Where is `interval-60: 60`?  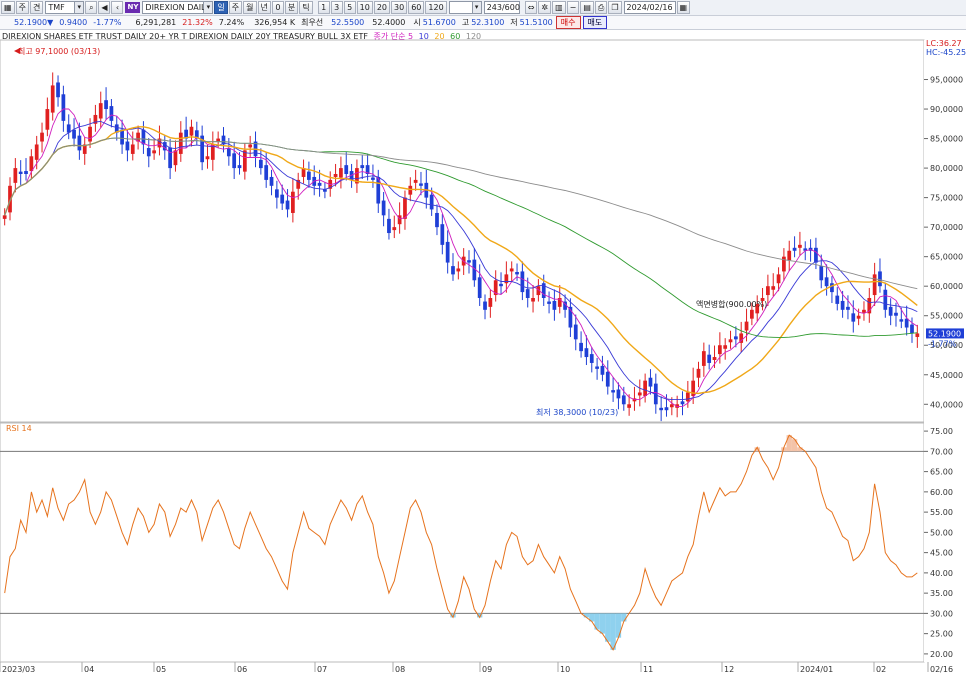 interval-60: 60 is located at coordinates (416, 7).